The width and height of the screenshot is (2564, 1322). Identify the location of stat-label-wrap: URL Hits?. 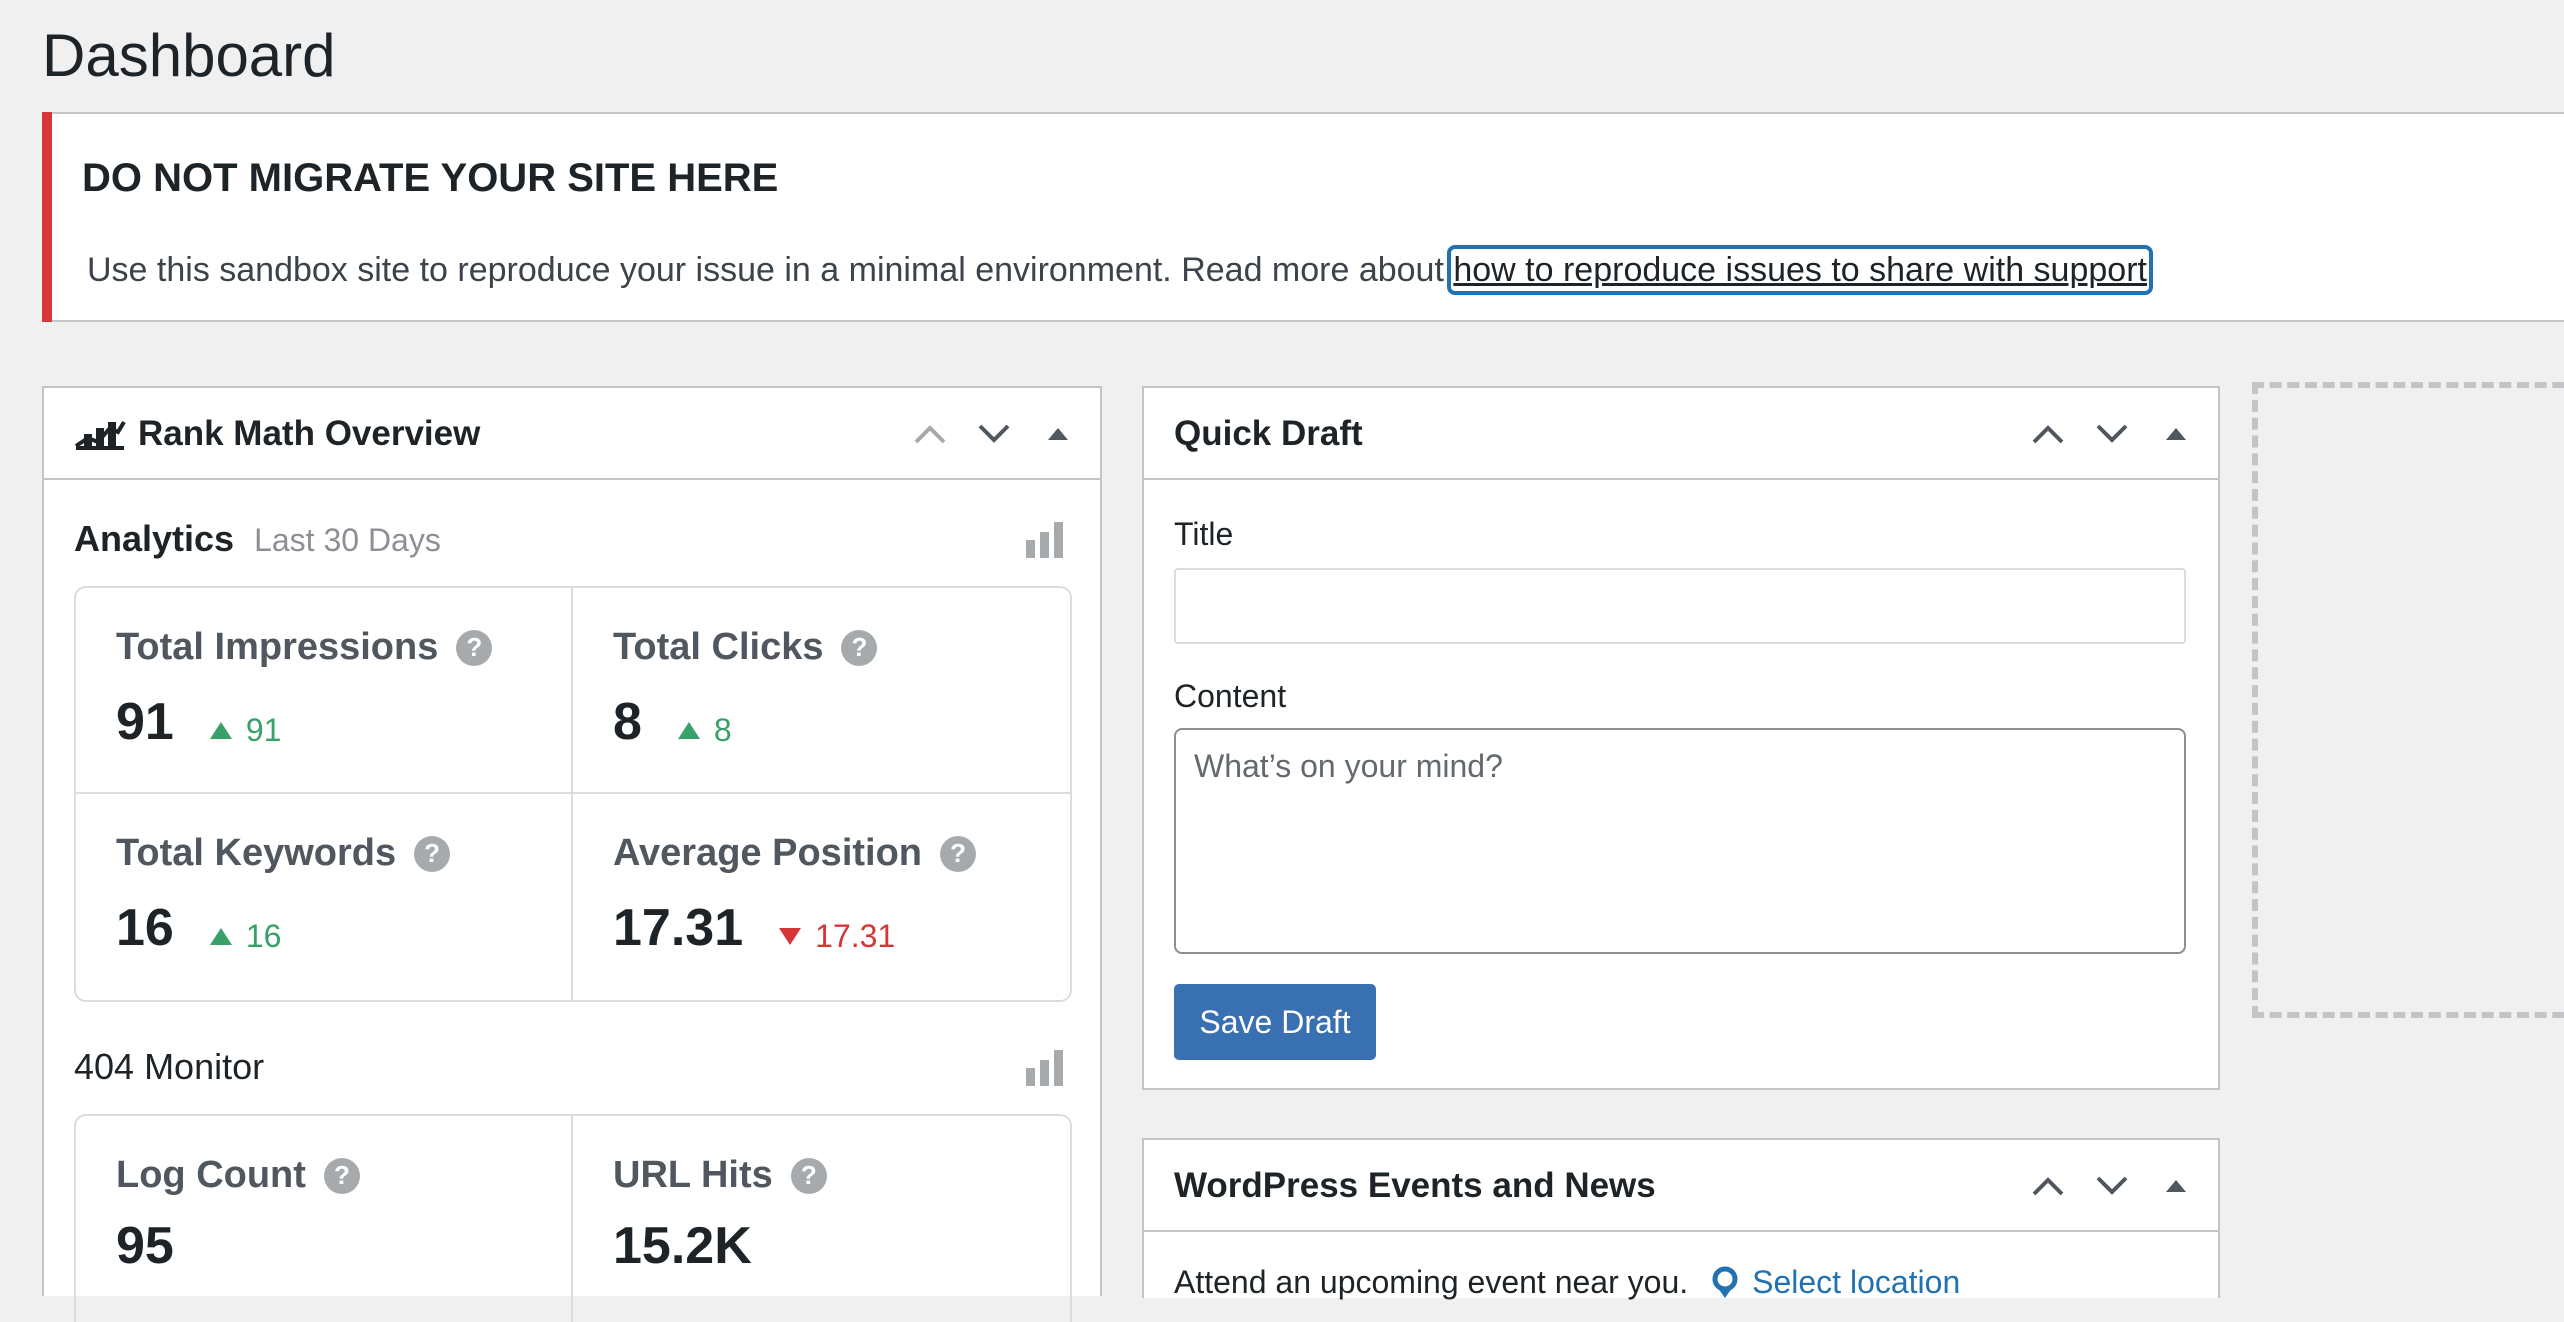
(720, 1175).